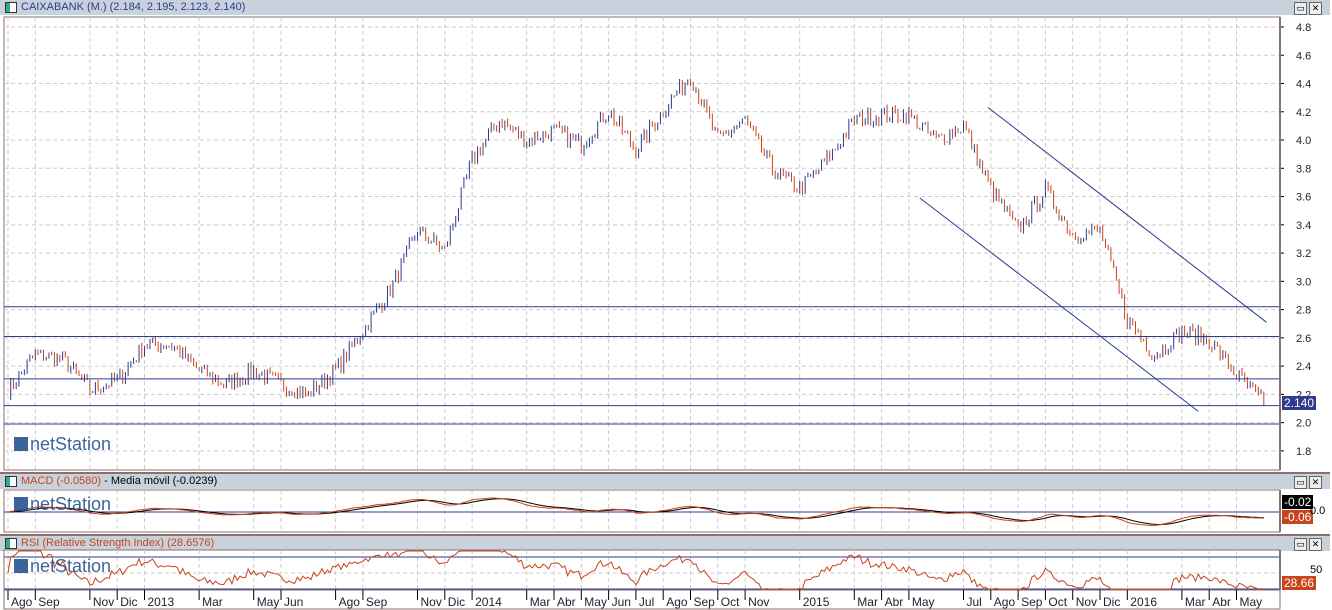 Image resolution: width=1332 pixels, height=610 pixels. Describe the element at coordinates (1303, 226) in the screenshot. I see `y-tick-label: 3.4` at that location.